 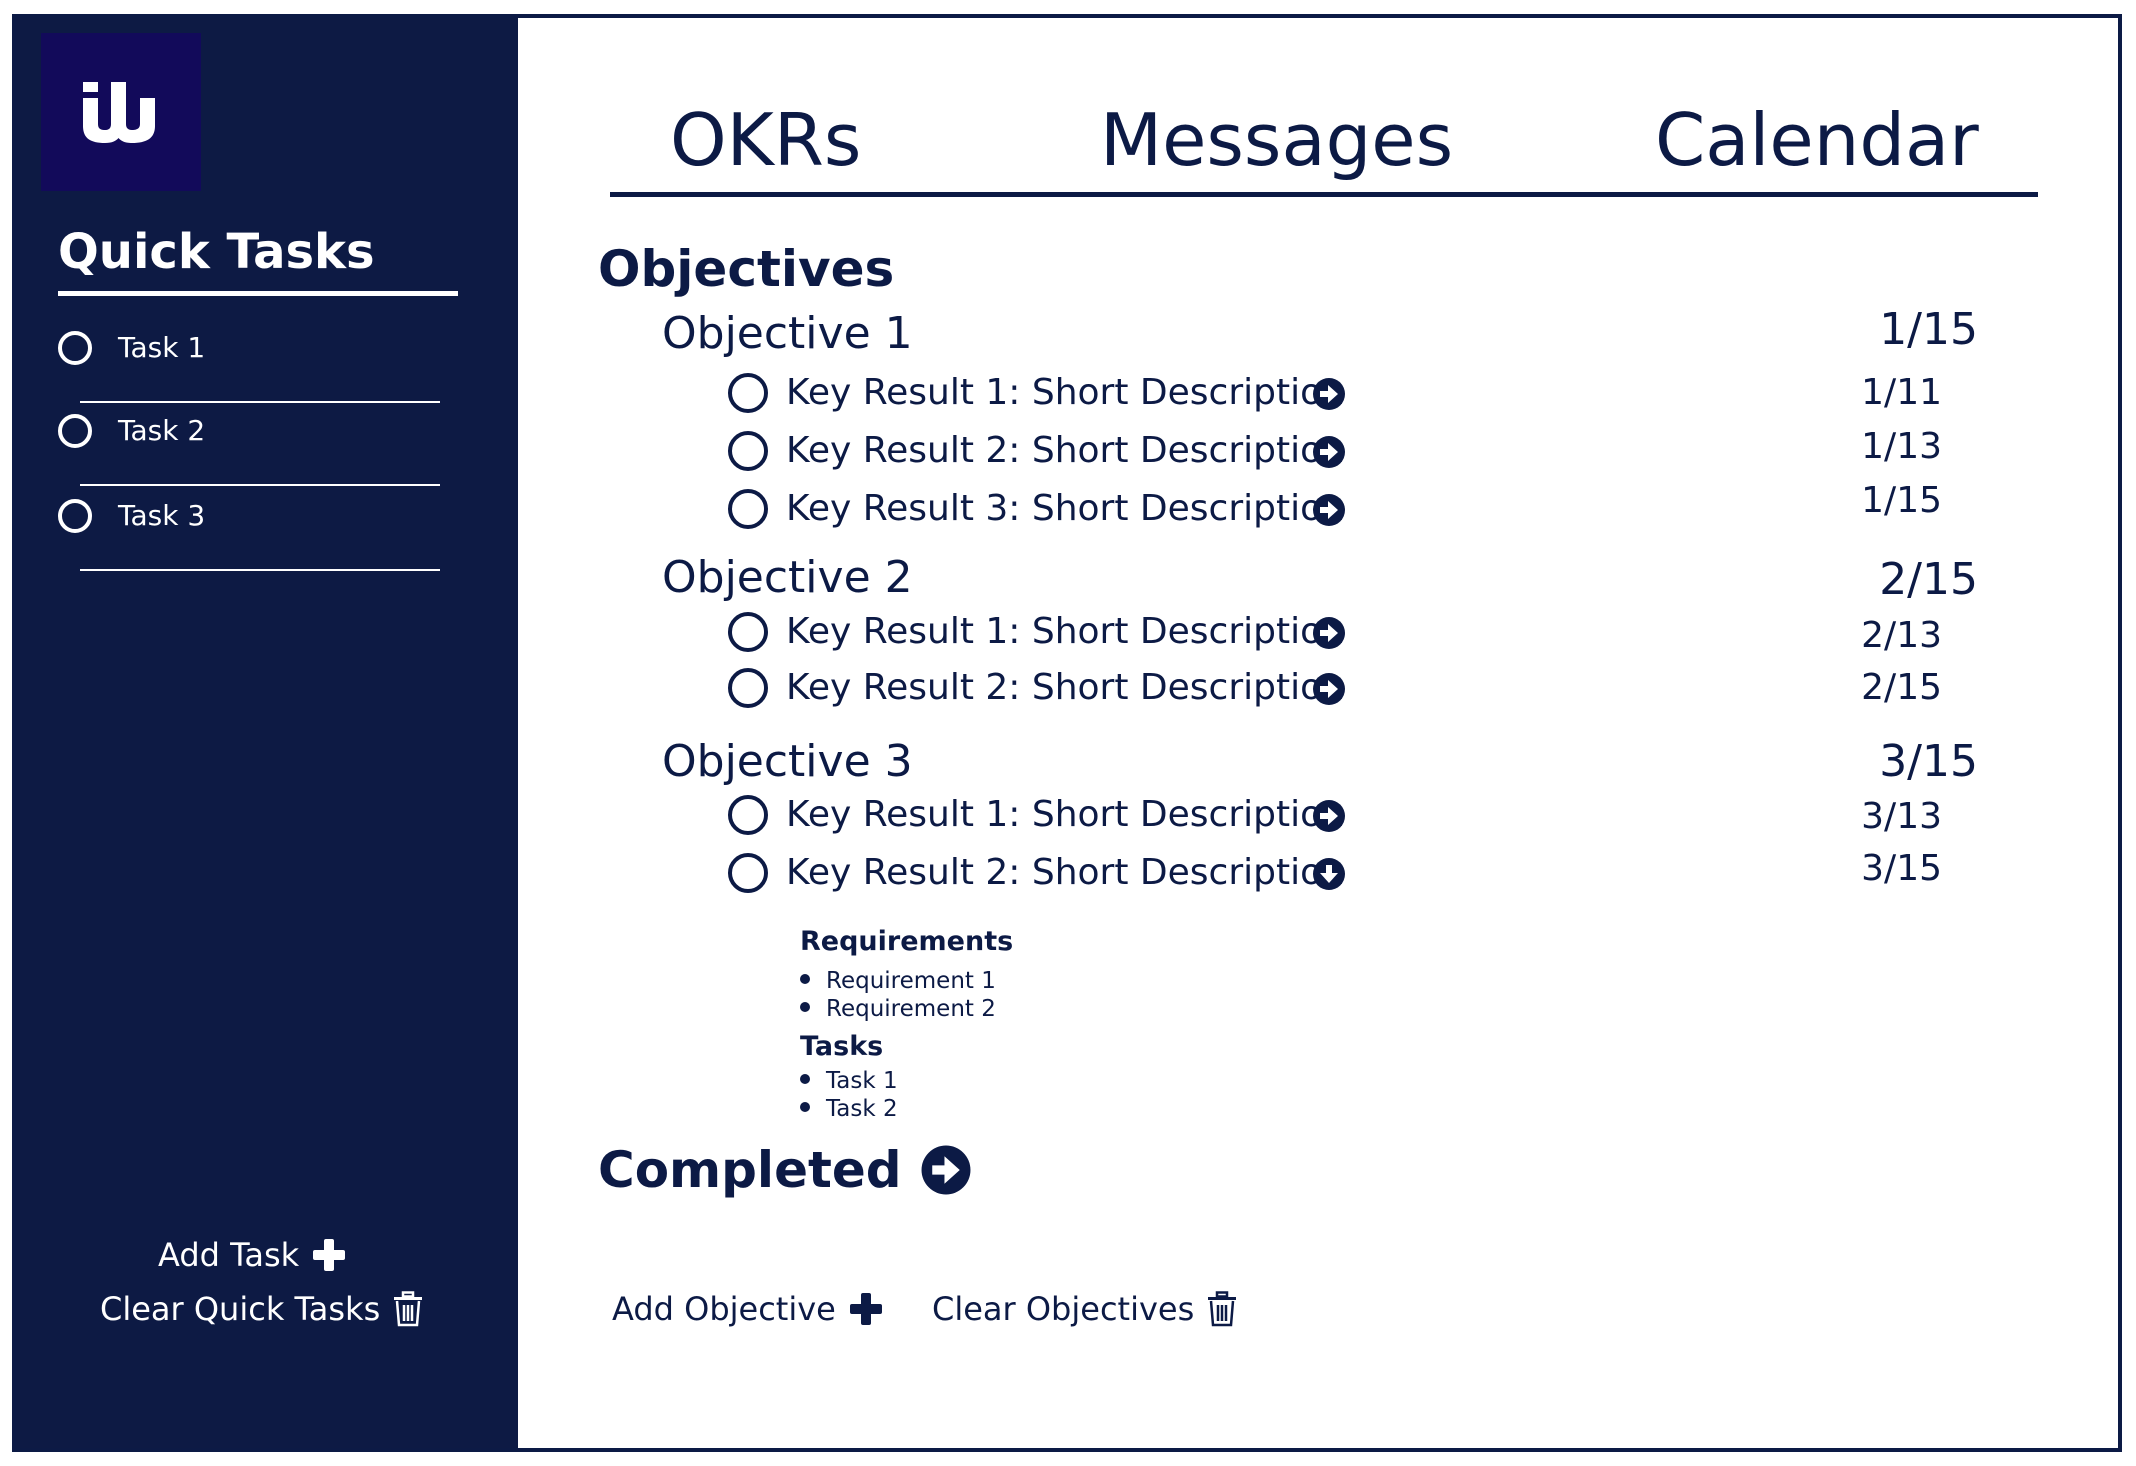 I want to click on add-task-label: Add Task, so click(x=229, y=1255).